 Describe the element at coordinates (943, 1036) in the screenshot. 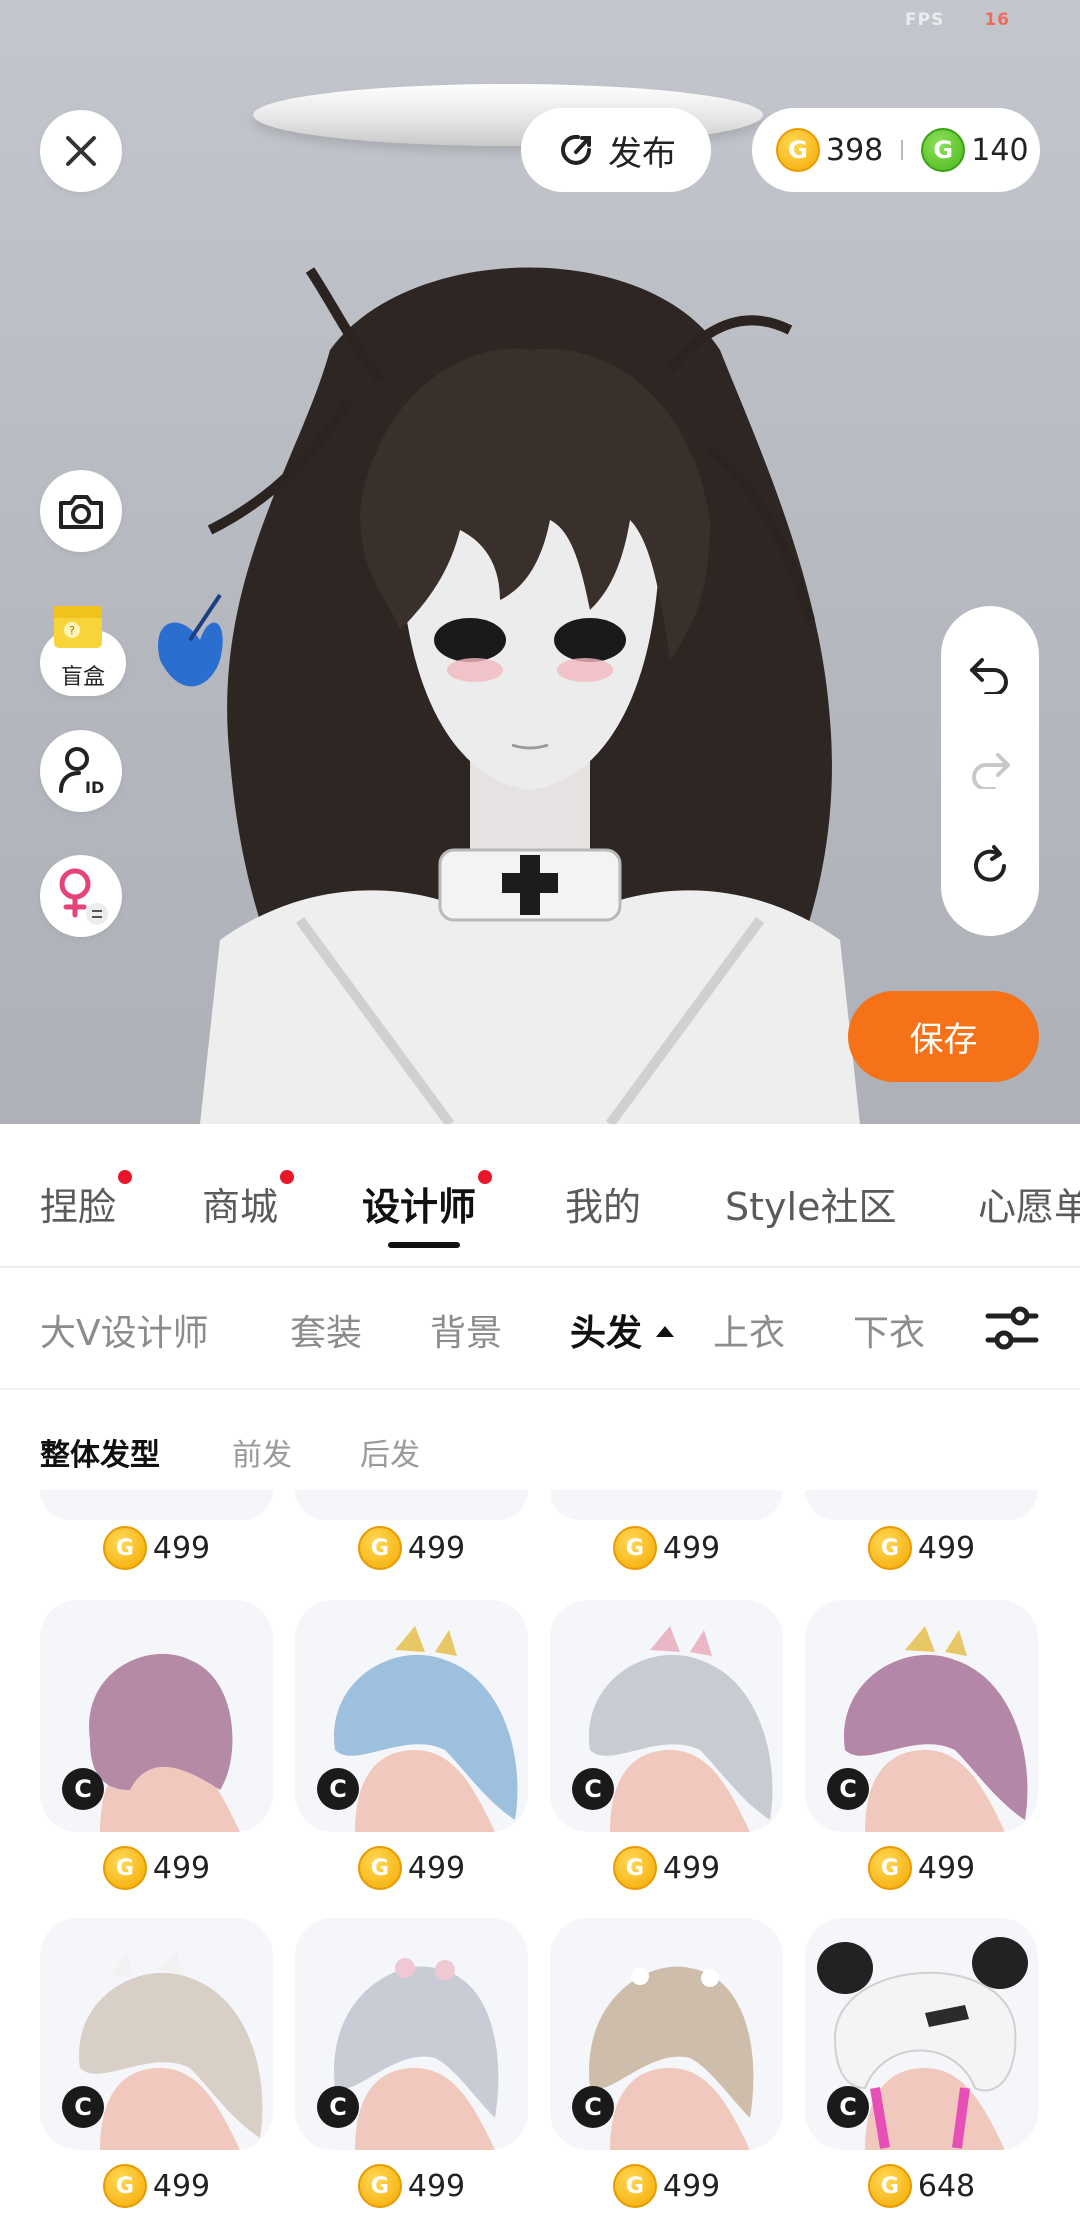

I see `save-button: 保存` at that location.